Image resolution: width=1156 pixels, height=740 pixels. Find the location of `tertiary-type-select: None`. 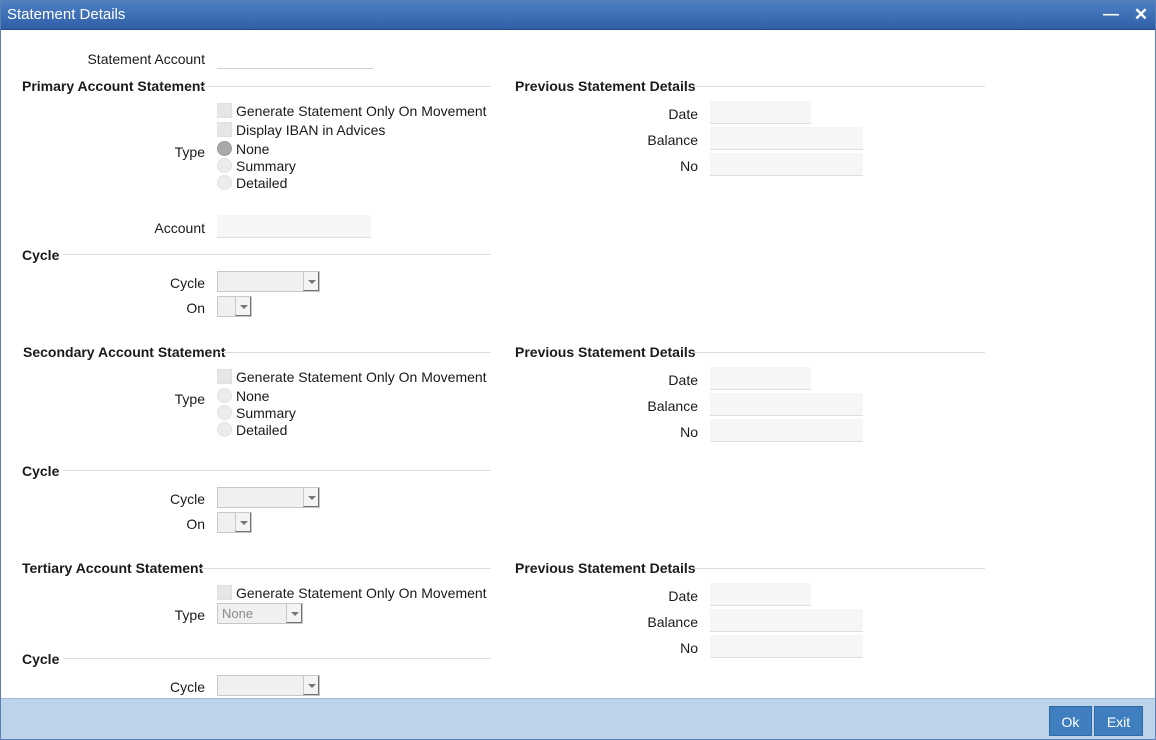

tertiary-type-select: None is located at coordinates (260, 613).